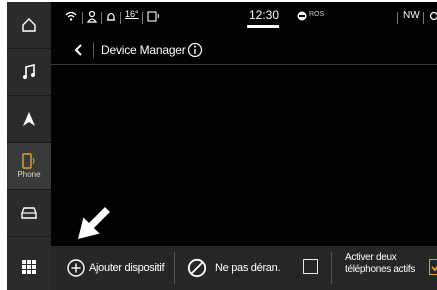 The height and width of the screenshot is (290, 437). What do you see at coordinates (310, 266) in the screenshot?
I see `do-not-disturb-checkbox` at bounding box center [310, 266].